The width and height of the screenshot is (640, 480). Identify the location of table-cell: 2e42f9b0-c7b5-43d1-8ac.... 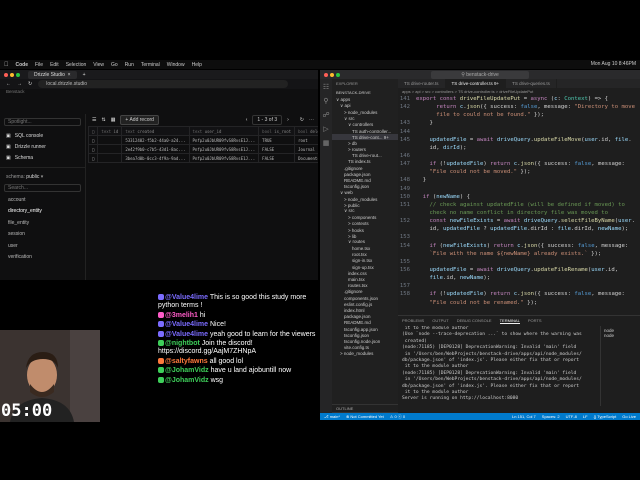
(155, 149).